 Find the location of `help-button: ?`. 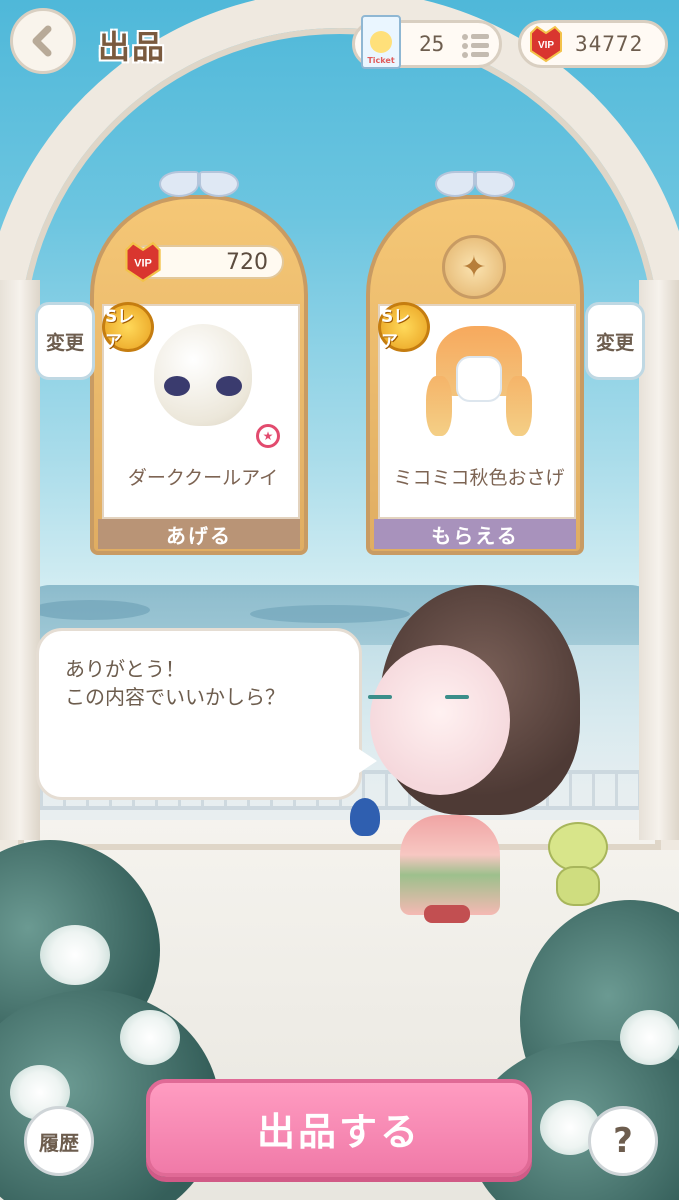

help-button: ? is located at coordinates (623, 1141).